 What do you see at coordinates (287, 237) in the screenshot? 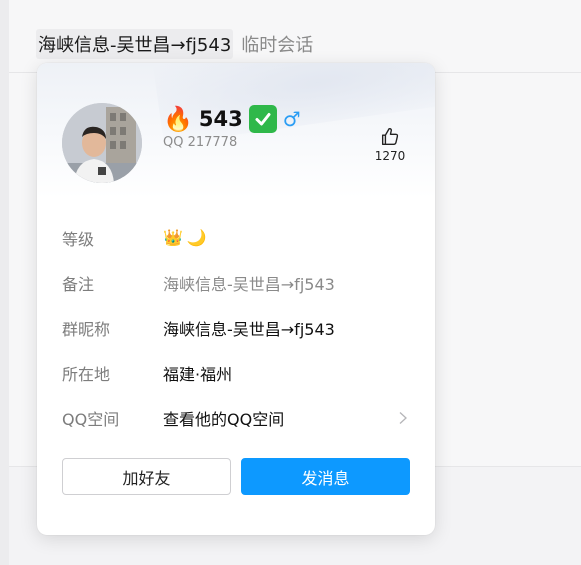
I see `level-value: 👑 🌙` at bounding box center [287, 237].